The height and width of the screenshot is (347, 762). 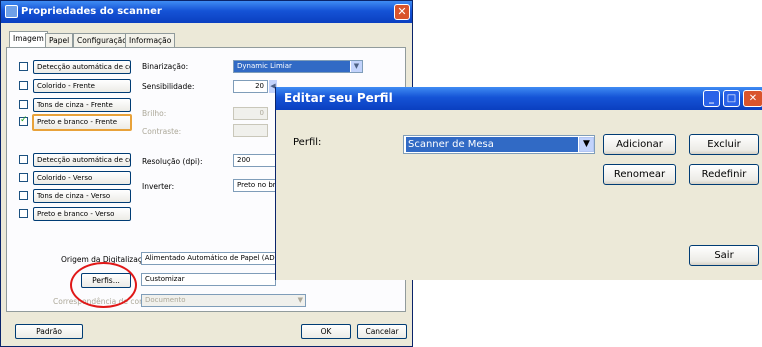 What do you see at coordinates (28, 39) in the screenshot?
I see `tab-imagem: Imagem` at bounding box center [28, 39].